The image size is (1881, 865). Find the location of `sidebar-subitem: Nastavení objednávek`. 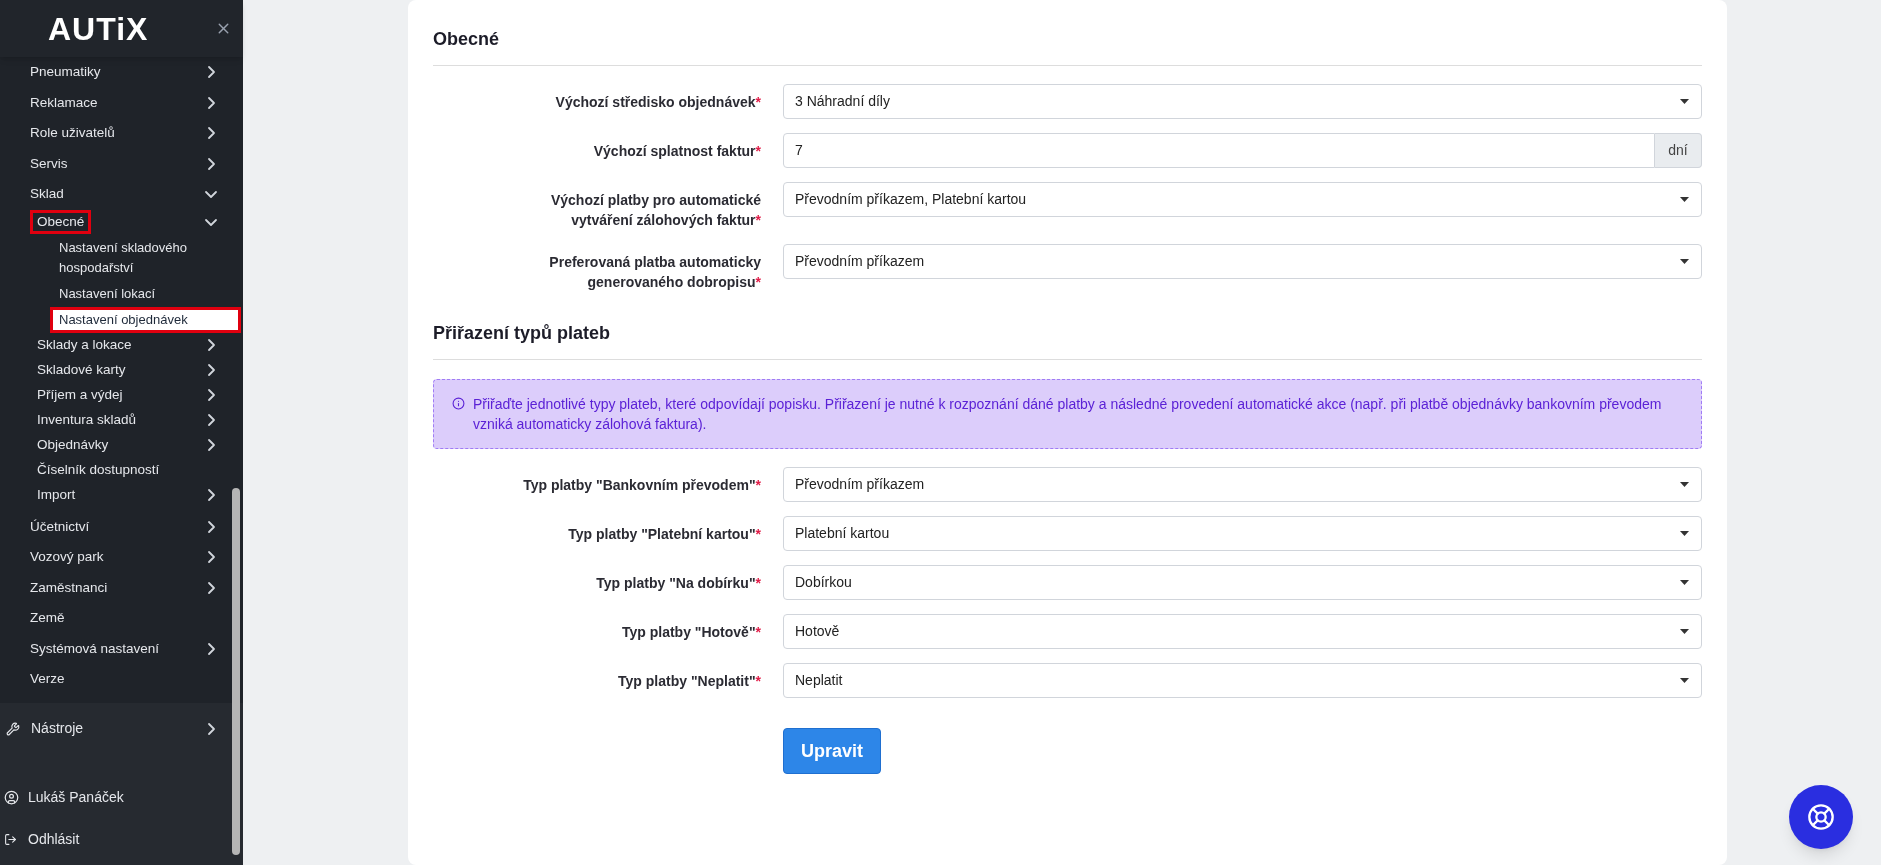

sidebar-subitem: Nastavení objednávek is located at coordinates (145, 319).